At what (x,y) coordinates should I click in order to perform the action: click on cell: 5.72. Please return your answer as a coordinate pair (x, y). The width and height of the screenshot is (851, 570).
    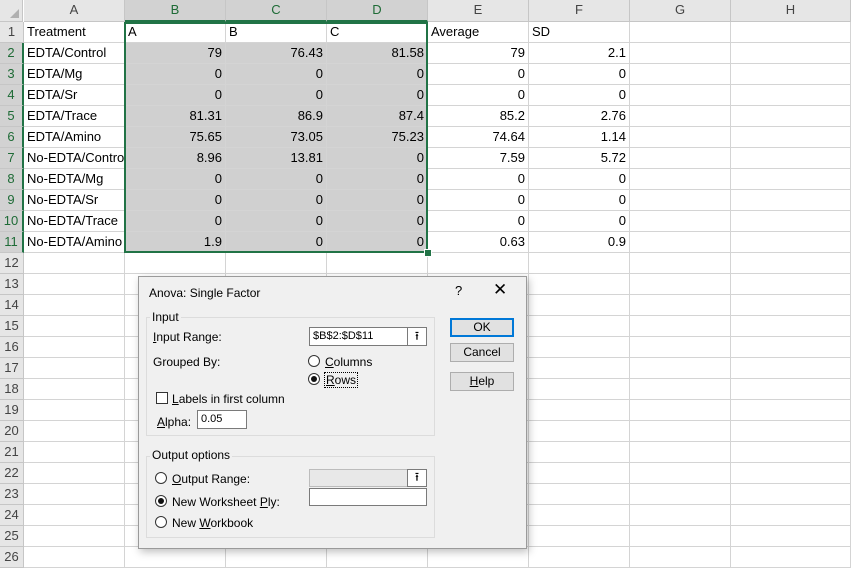
    Looking at the image, I should click on (579, 158).